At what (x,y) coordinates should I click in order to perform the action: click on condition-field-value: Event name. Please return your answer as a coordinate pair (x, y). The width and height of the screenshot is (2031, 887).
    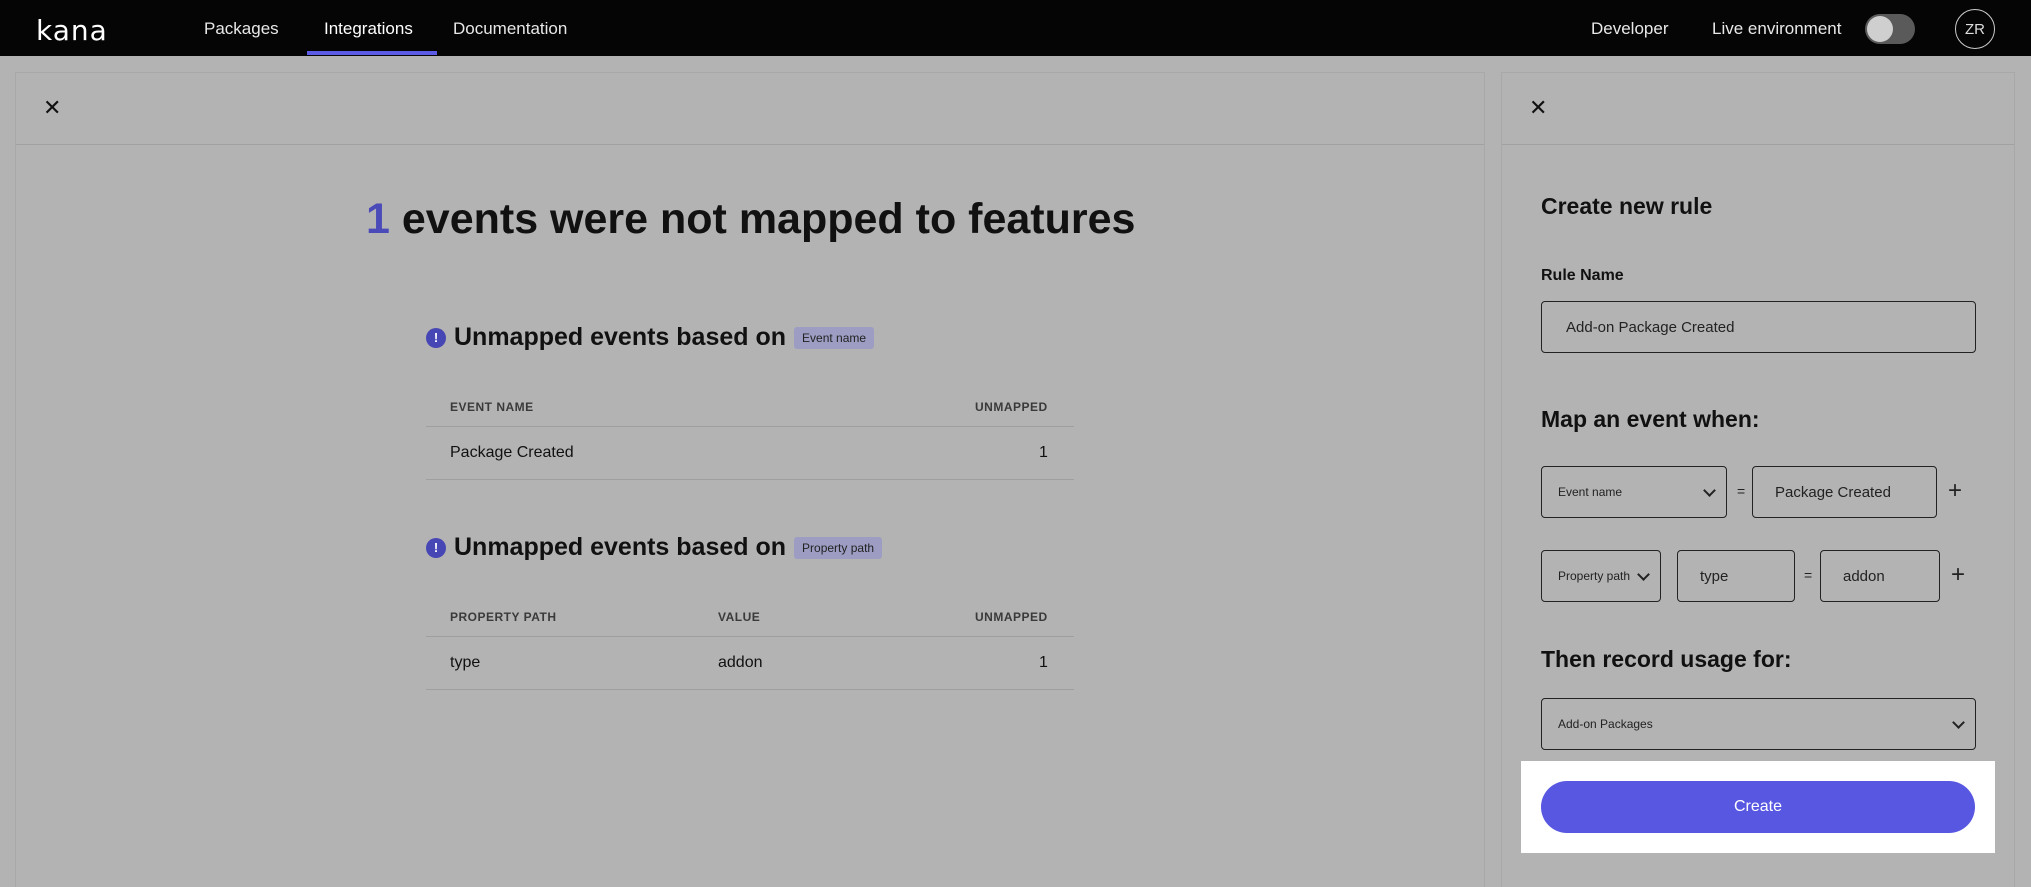
    Looking at the image, I should click on (1590, 492).